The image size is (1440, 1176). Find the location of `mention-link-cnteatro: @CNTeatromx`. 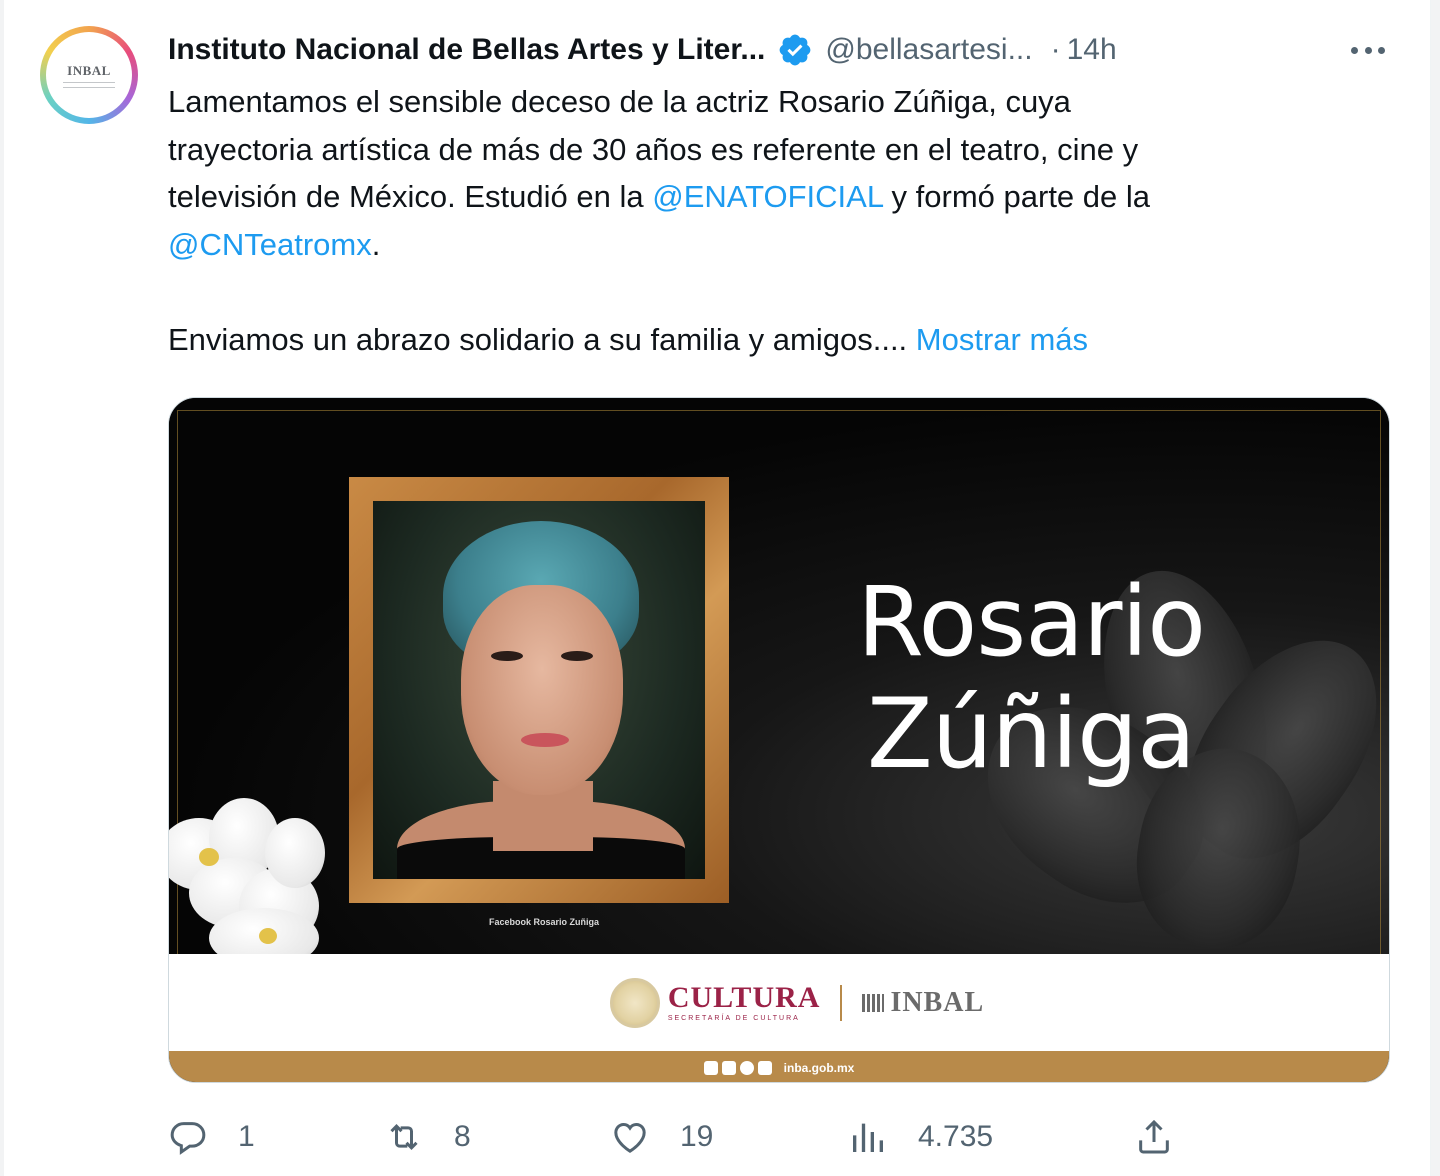

mention-link-cnteatro: @CNTeatromx is located at coordinates (270, 244).